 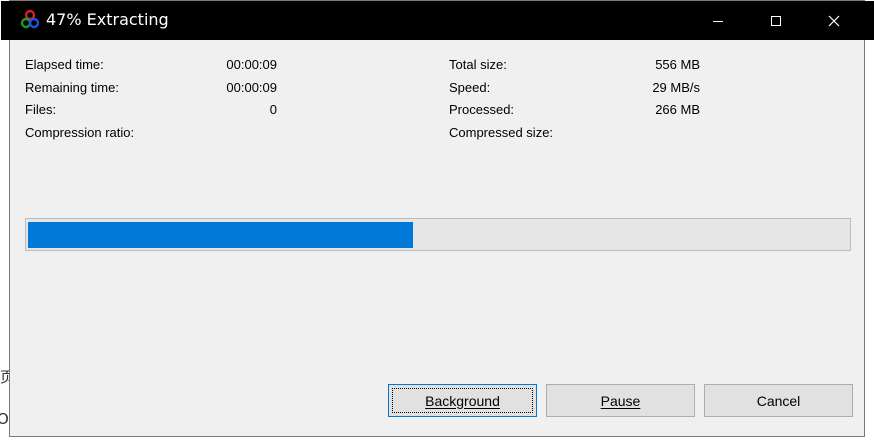 I want to click on compressed-size-label: Compressed size:, so click(x=501, y=132).